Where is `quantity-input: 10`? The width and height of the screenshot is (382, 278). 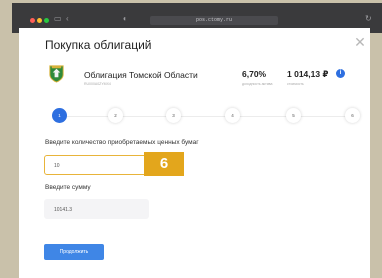
quantity-input: 10 is located at coordinates (96, 165).